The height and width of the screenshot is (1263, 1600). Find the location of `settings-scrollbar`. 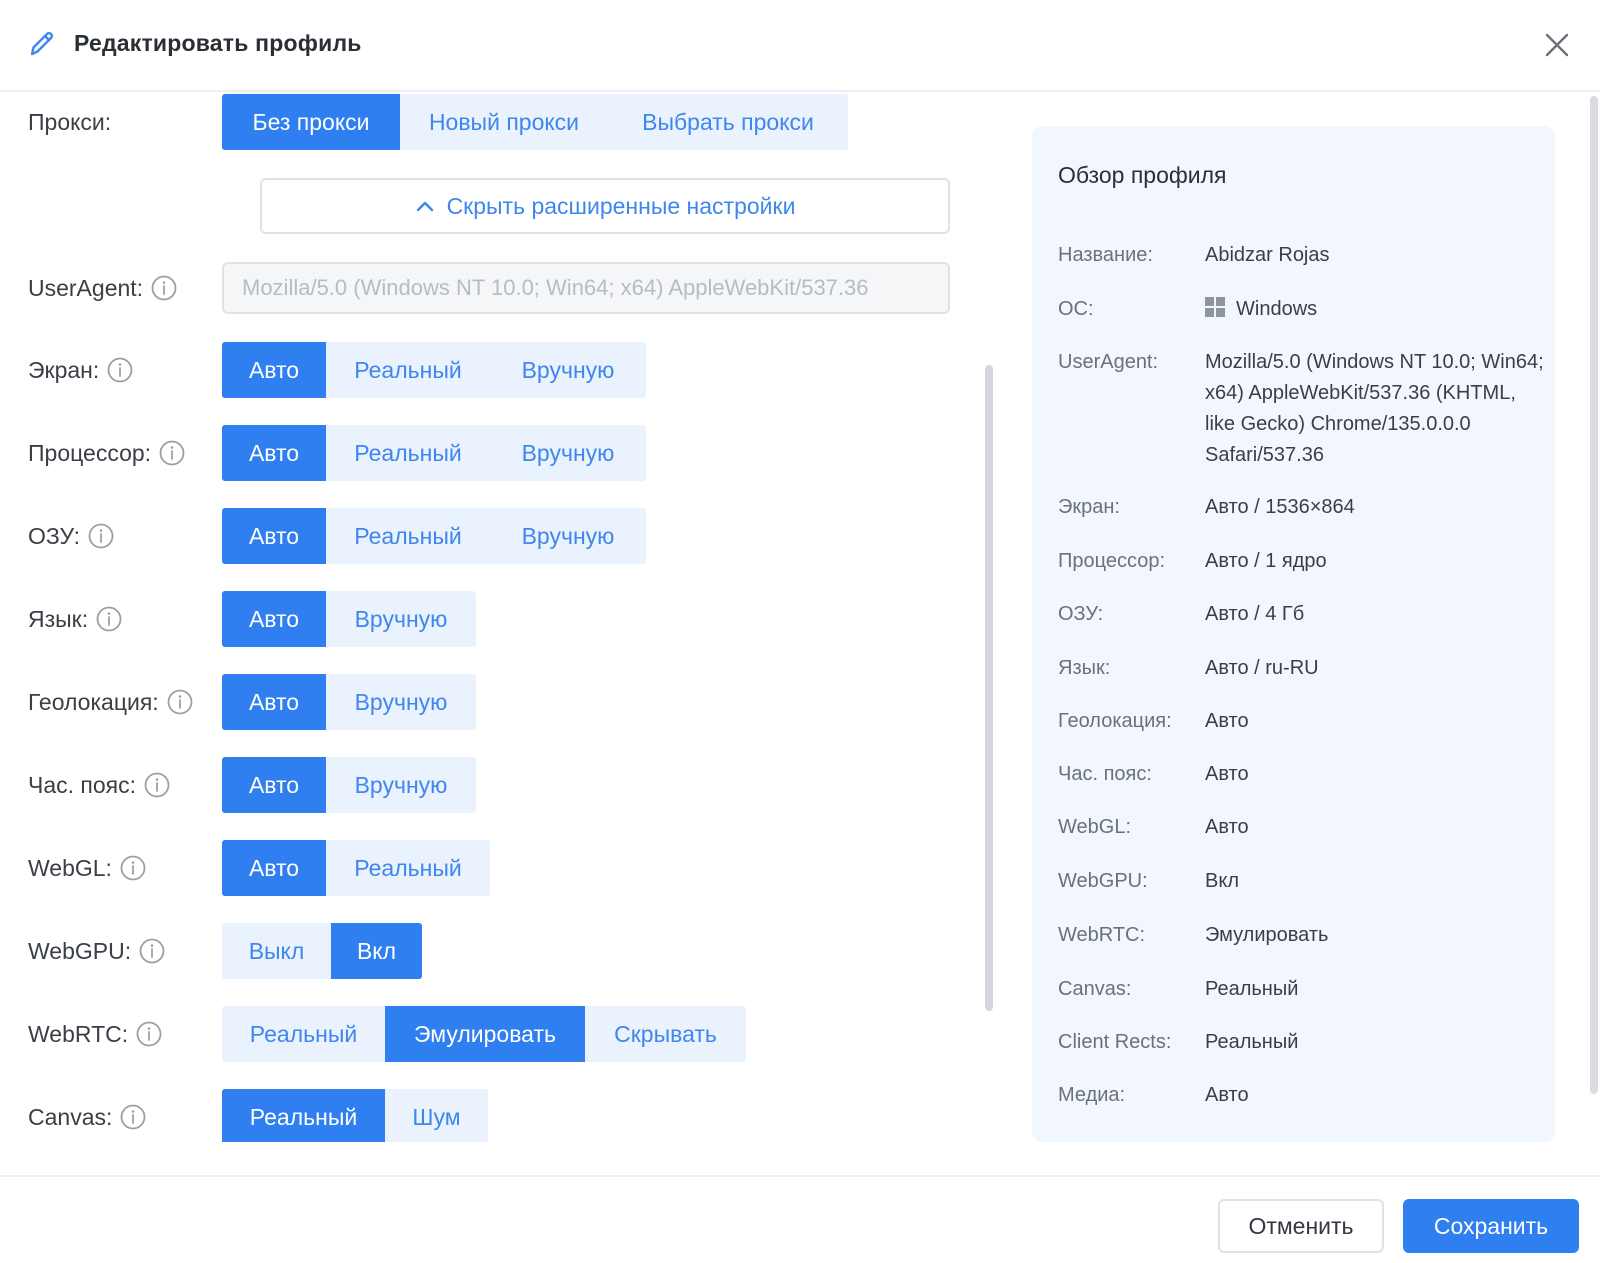

settings-scrollbar is located at coordinates (989, 688).